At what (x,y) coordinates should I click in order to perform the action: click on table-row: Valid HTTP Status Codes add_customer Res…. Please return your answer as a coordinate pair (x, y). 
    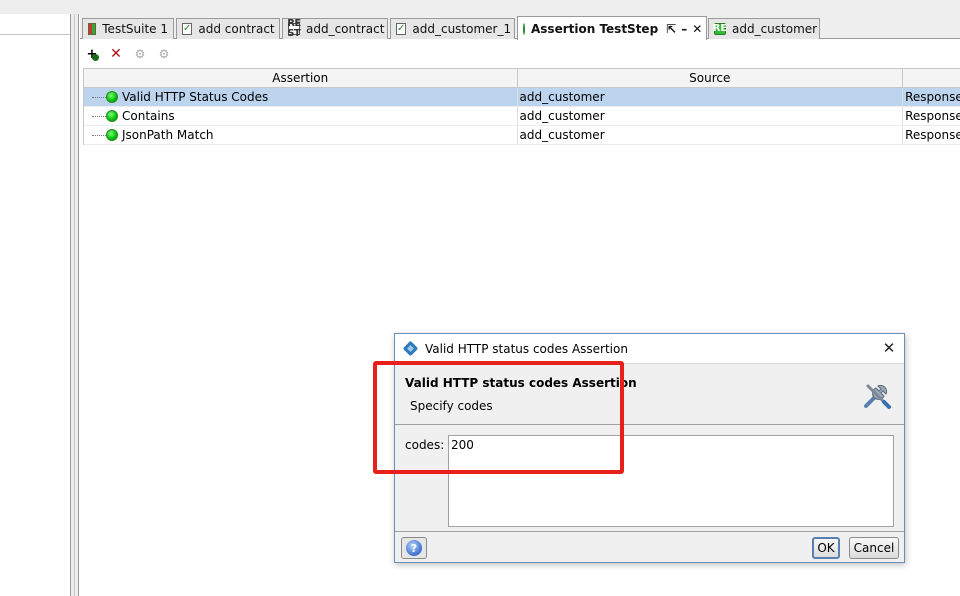
    Looking at the image, I should click on (522, 97).